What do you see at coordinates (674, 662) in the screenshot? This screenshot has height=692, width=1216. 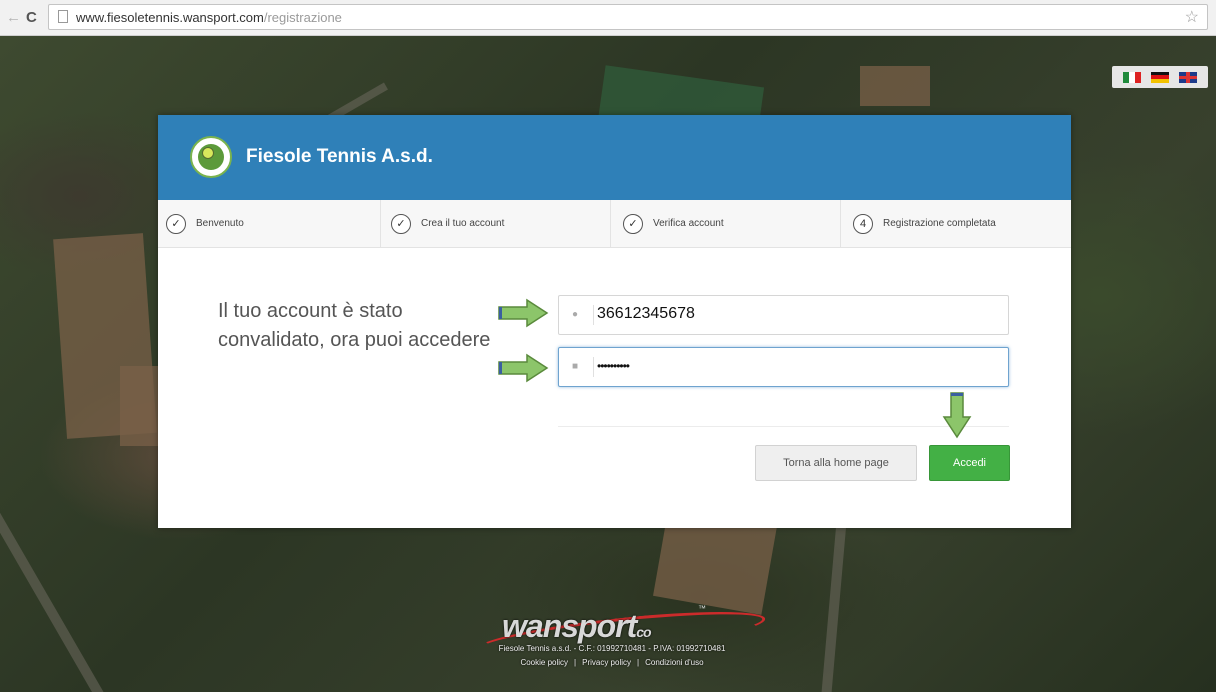 I see `terms-link: Condizioni d'uso` at bounding box center [674, 662].